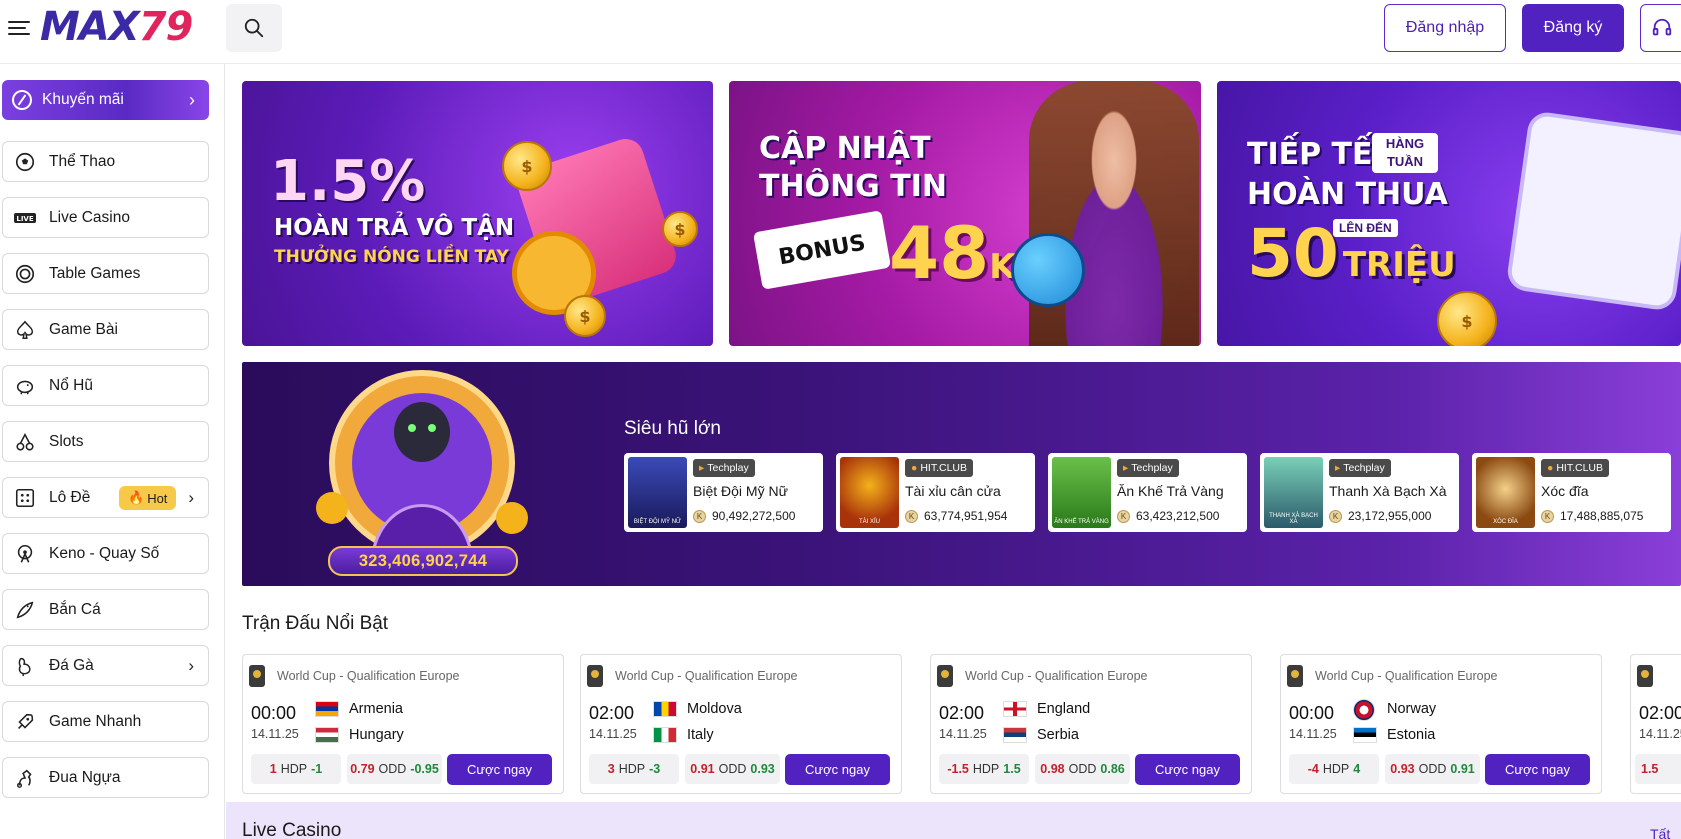 This screenshot has width=1681, height=839. Describe the element at coordinates (657, 492) in the screenshot. I see `game-thumbnail: BIỆT ĐỘI MỸ NỮ` at that location.